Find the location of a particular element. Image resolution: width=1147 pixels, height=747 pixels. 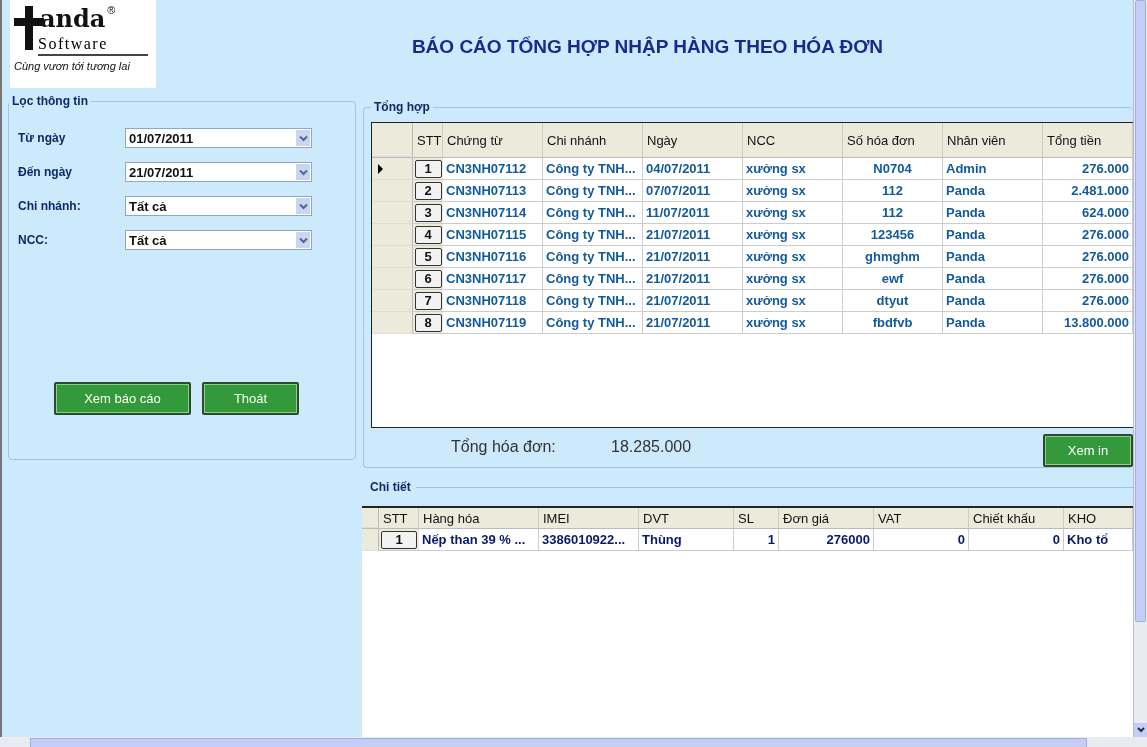

table-cell: CN3NH07118 is located at coordinates (493, 301).